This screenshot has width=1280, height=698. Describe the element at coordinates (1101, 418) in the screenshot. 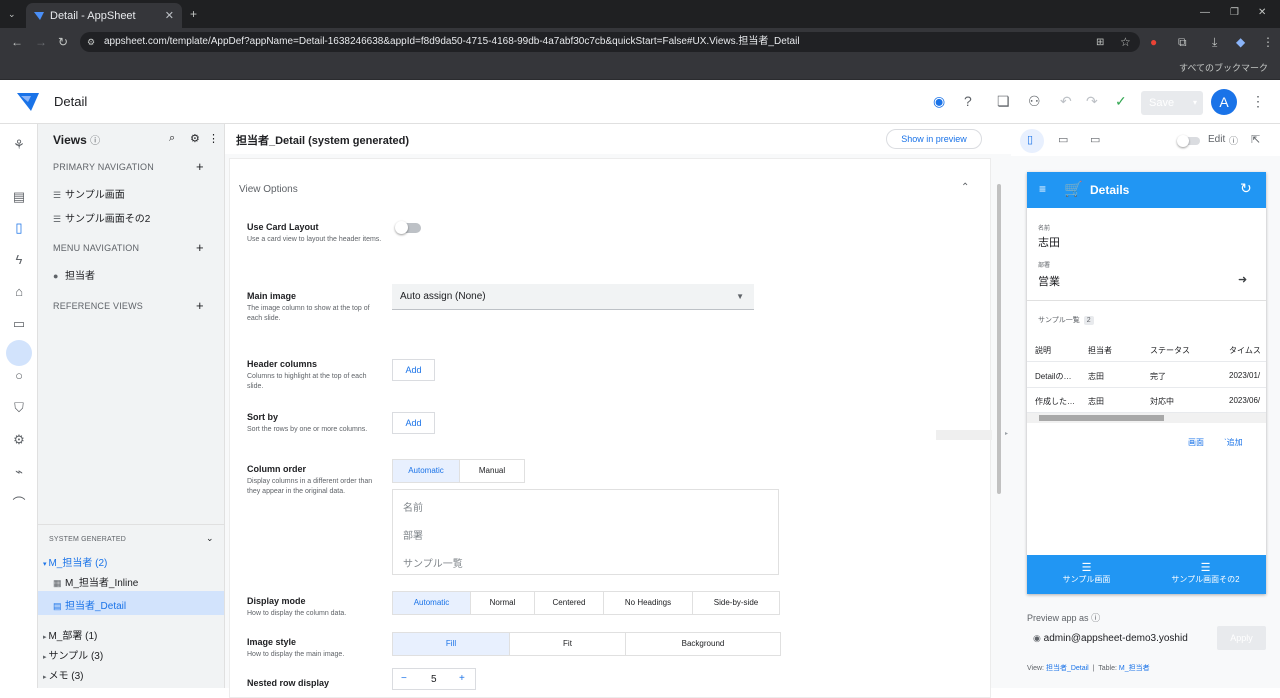

I see `scrollbar-thumb` at that location.